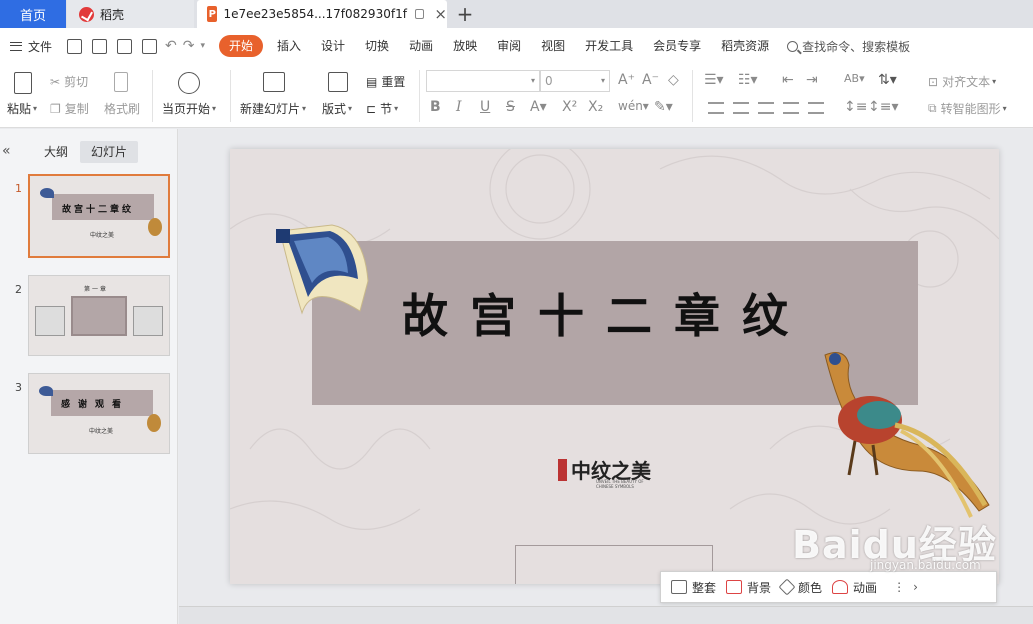  I want to click on menu-tab-slideshow: 放映, so click(465, 46).